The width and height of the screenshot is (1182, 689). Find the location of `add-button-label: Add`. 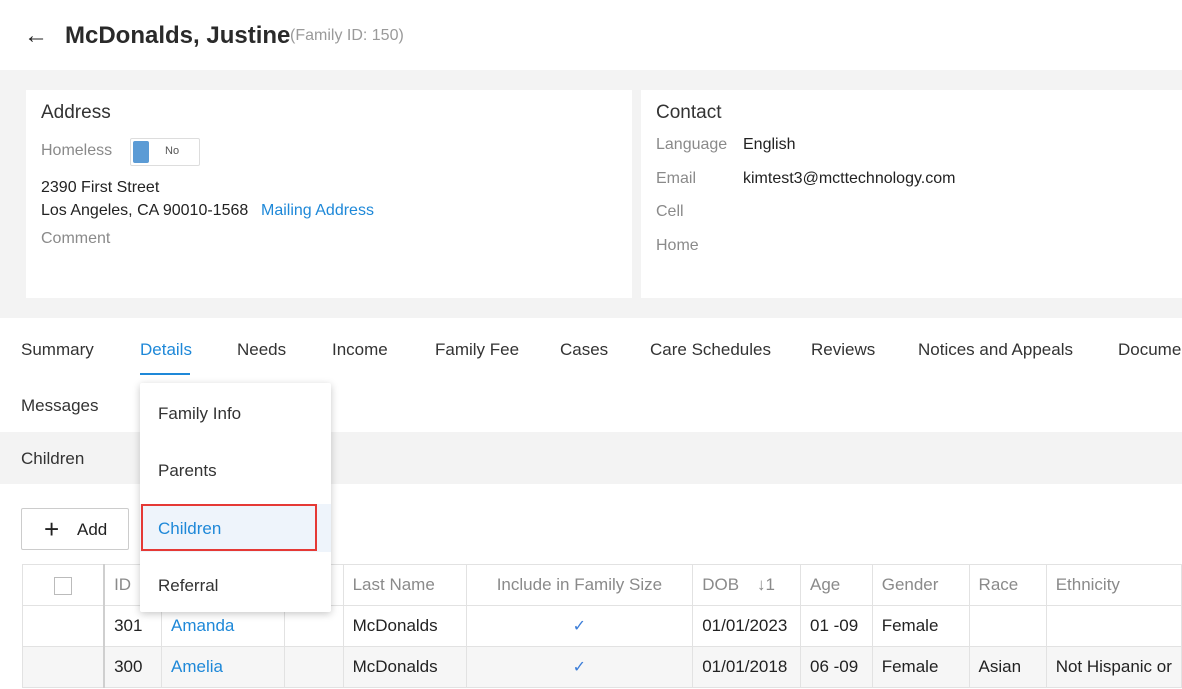

add-button-label: Add is located at coordinates (92, 529).